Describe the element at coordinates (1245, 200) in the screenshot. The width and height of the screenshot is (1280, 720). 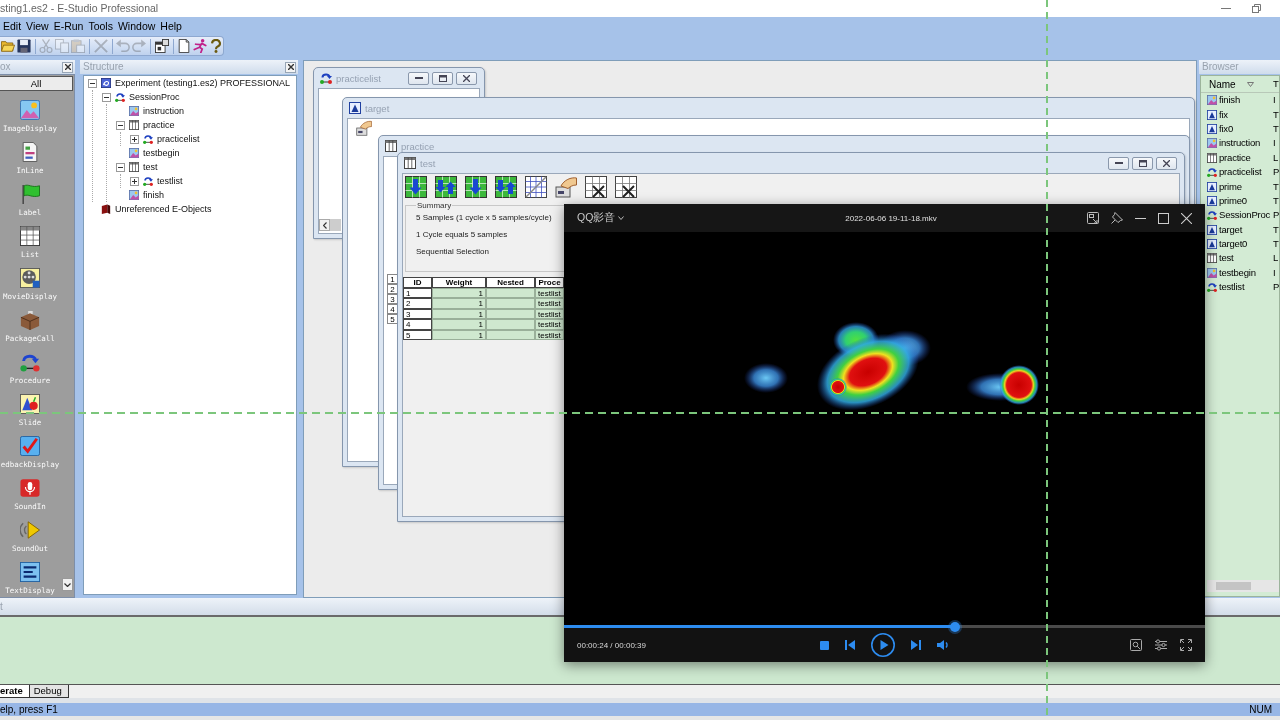
I see `object-name: prime0` at that location.